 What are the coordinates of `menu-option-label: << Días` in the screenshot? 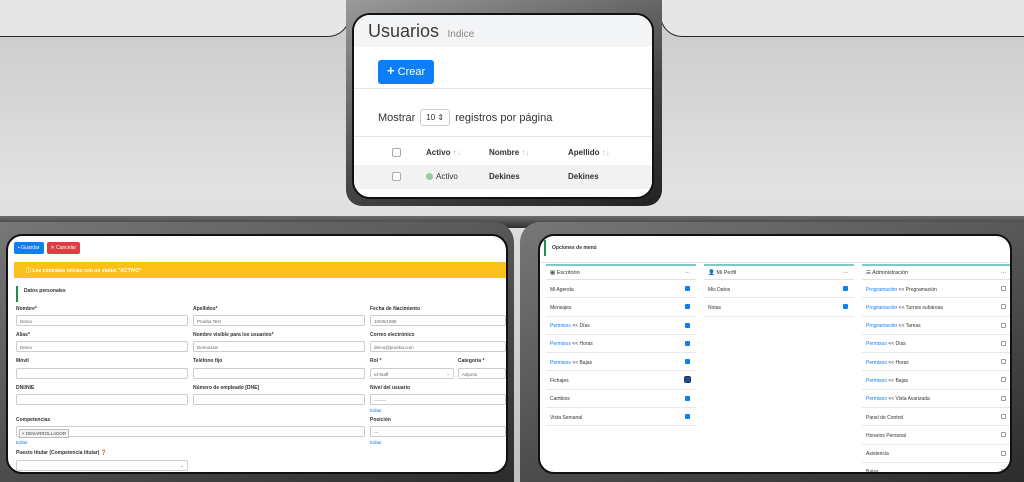 It's located at (896, 344).